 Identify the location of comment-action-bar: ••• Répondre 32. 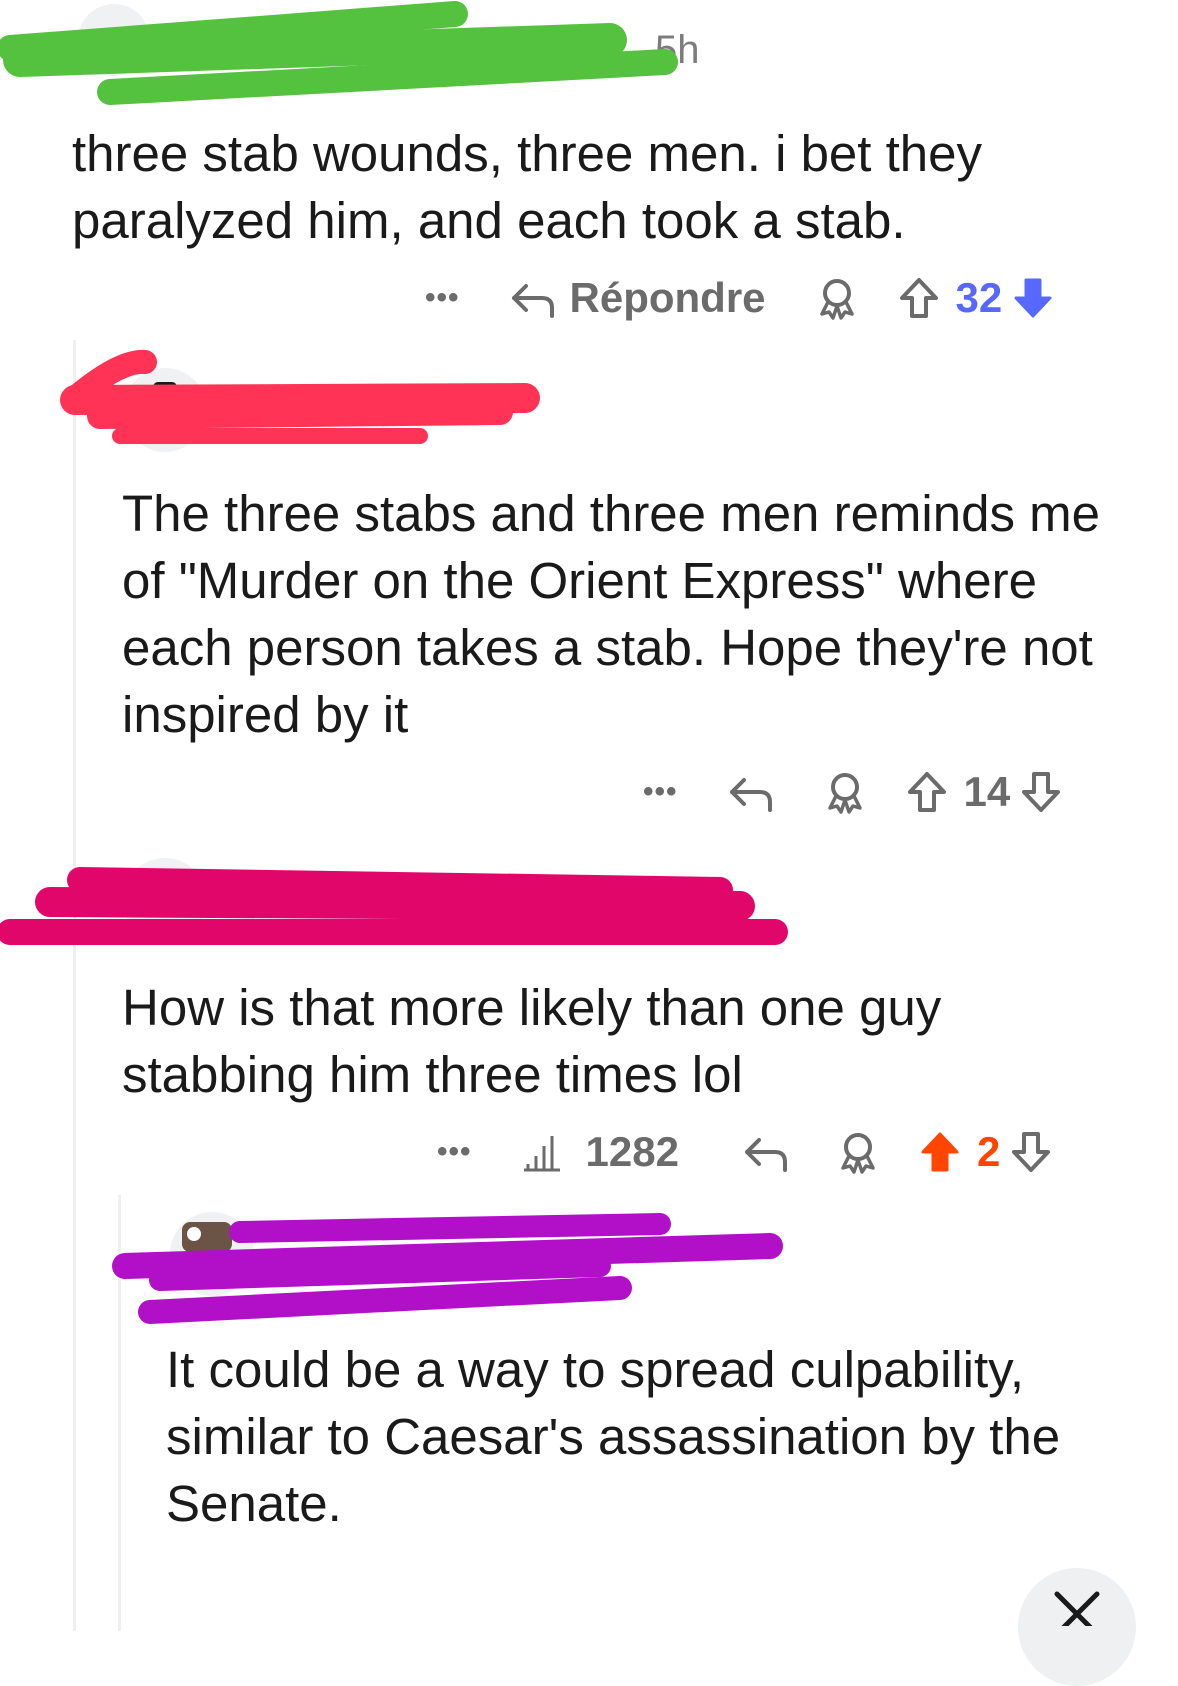
(739, 298).